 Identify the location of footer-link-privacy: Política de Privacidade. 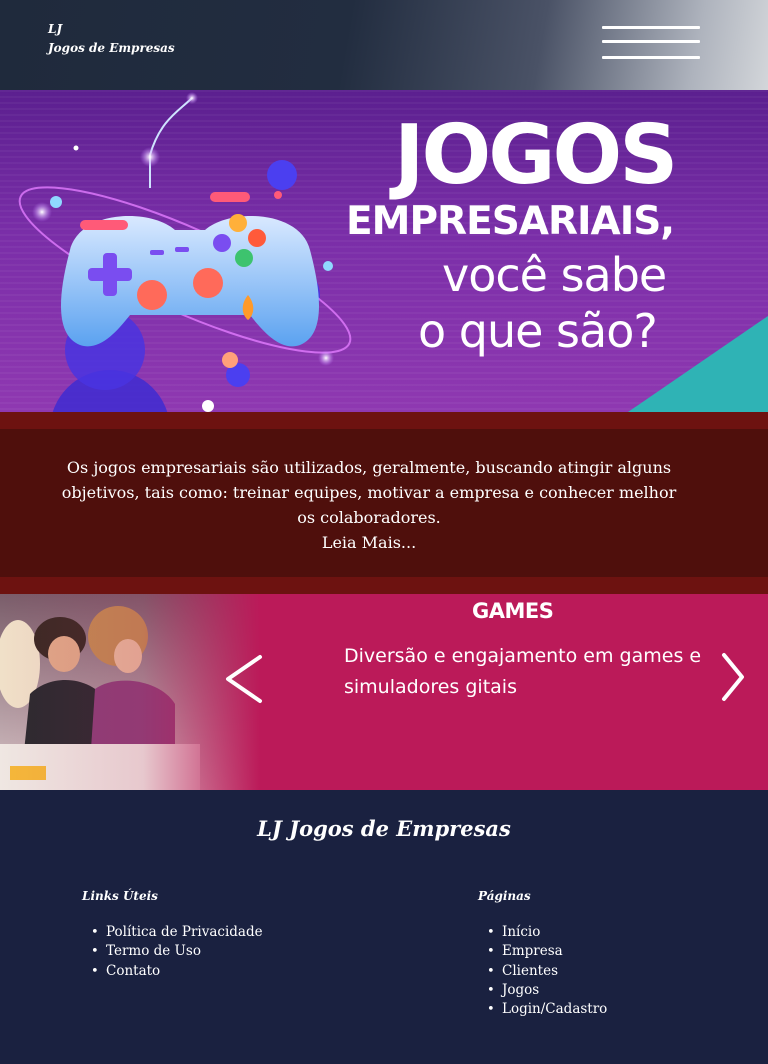
(172, 933).